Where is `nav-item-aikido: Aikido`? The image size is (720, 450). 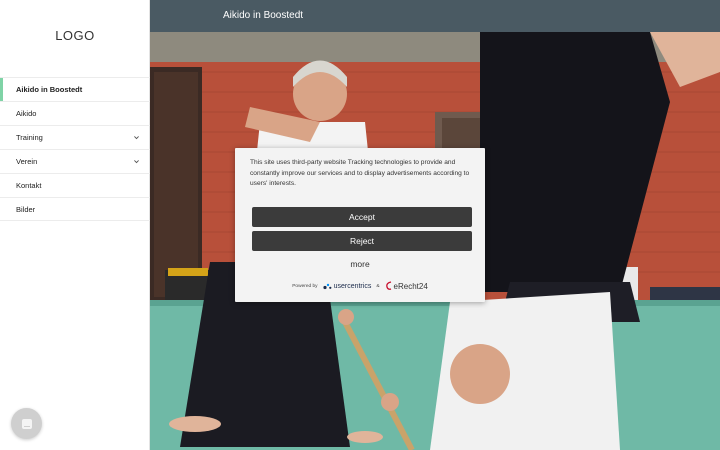 nav-item-aikido: Aikido is located at coordinates (75, 113).